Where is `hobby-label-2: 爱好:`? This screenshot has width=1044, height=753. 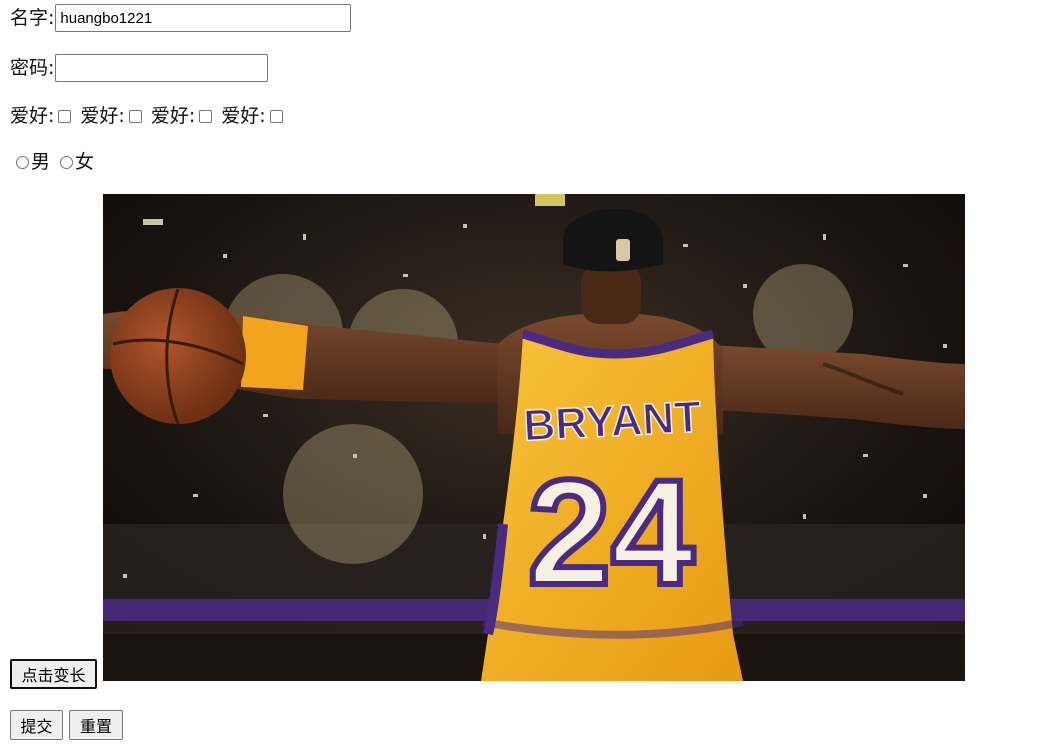 hobby-label-2: 爱好: is located at coordinates (102, 116).